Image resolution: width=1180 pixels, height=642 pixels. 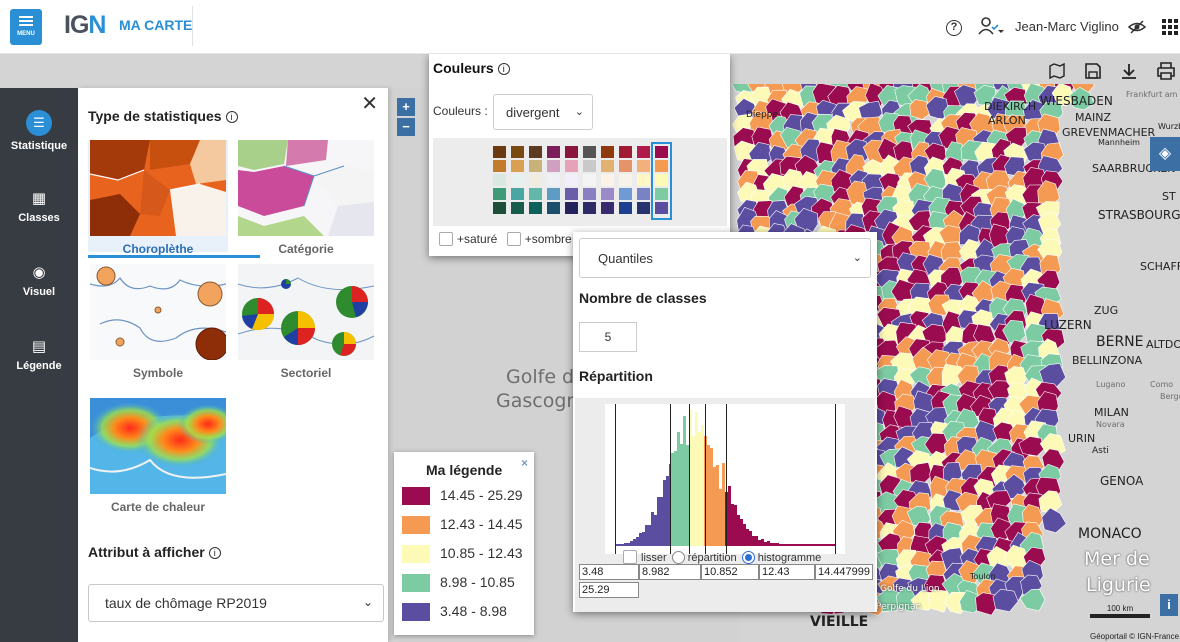 I want to click on histogram, so click(x=725, y=479).